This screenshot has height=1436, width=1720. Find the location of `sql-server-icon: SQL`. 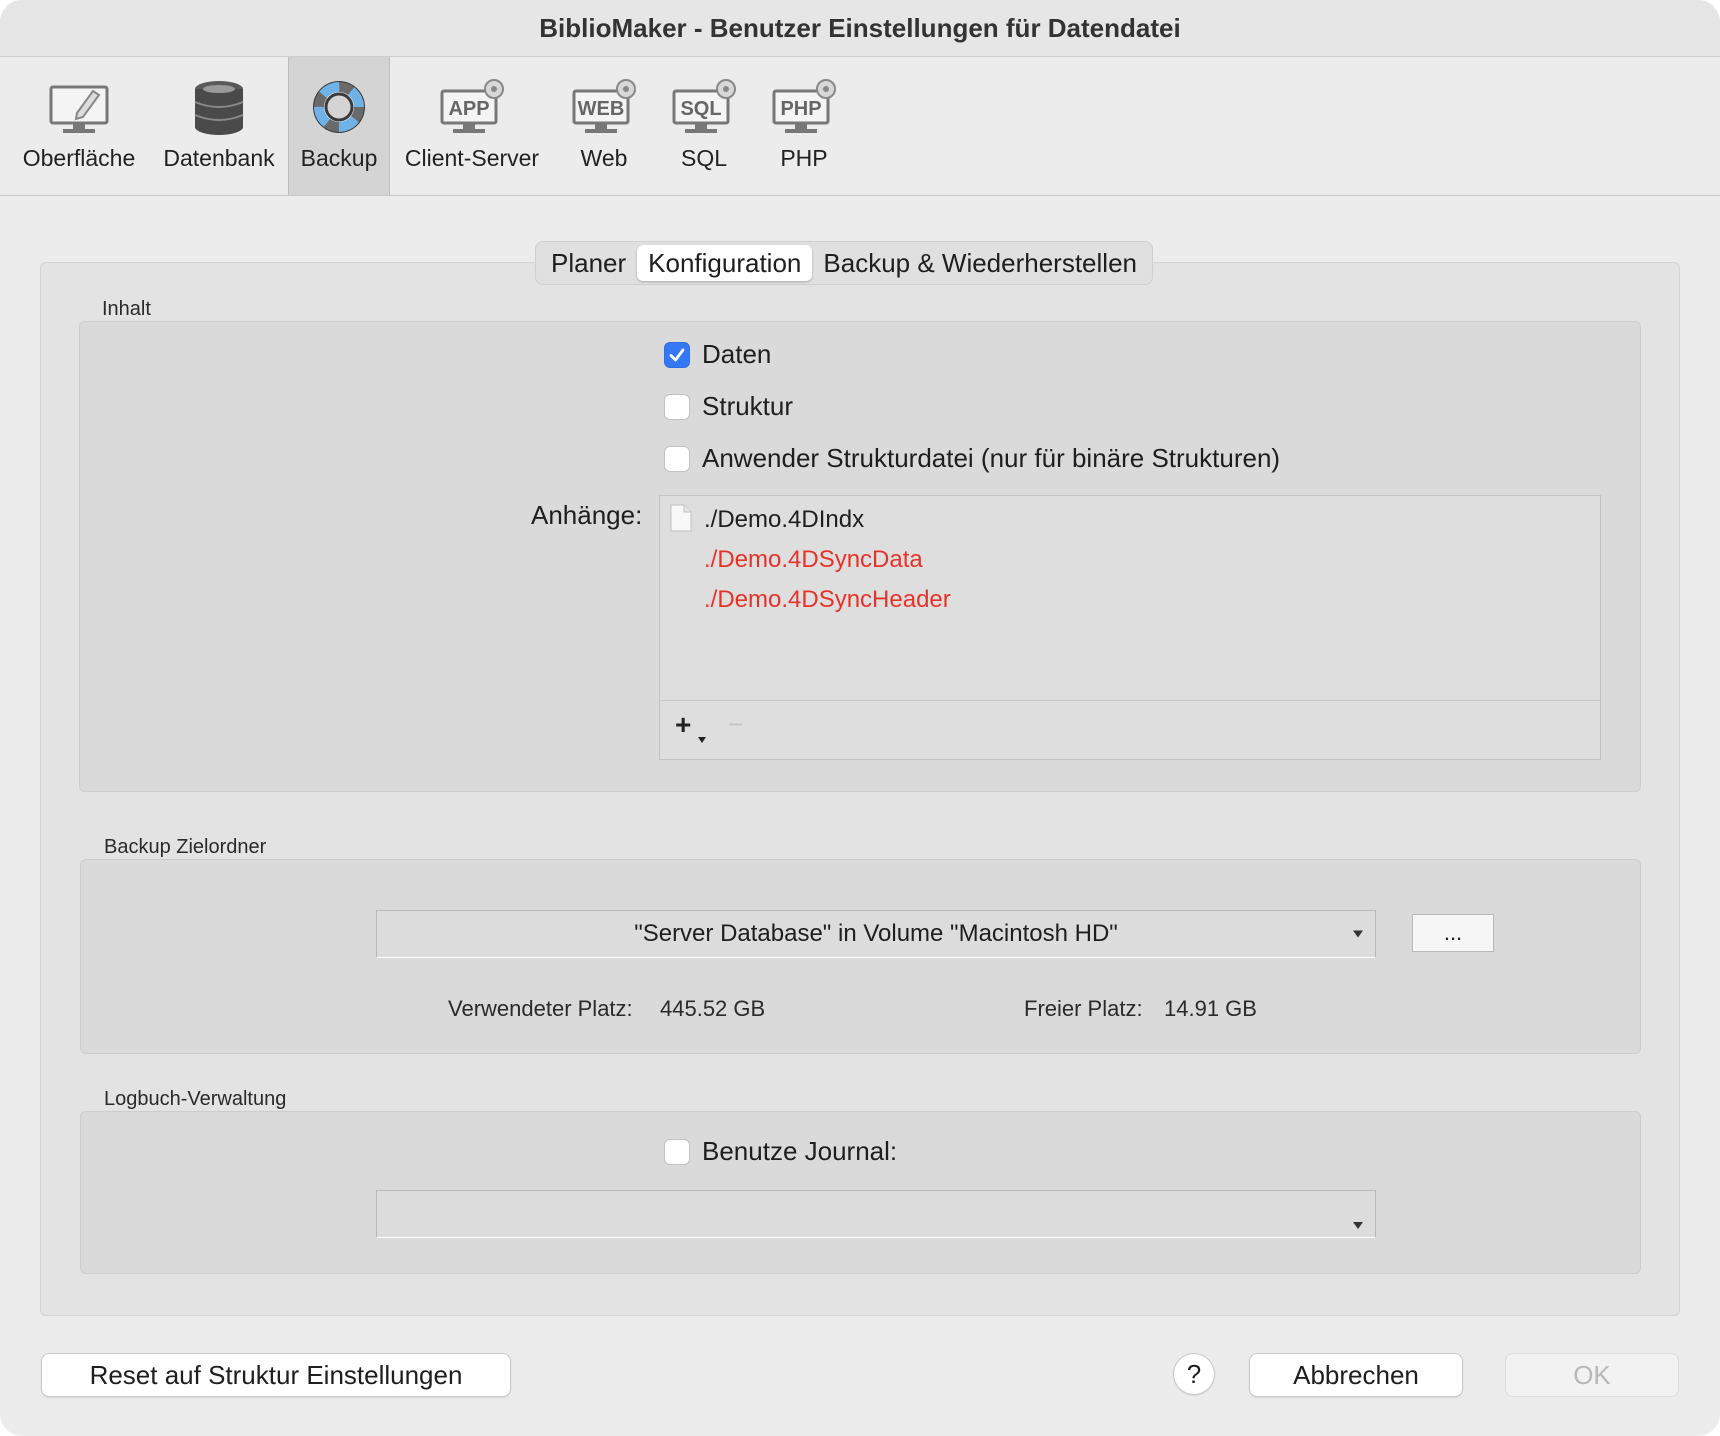

sql-server-icon: SQL is located at coordinates (704, 106).